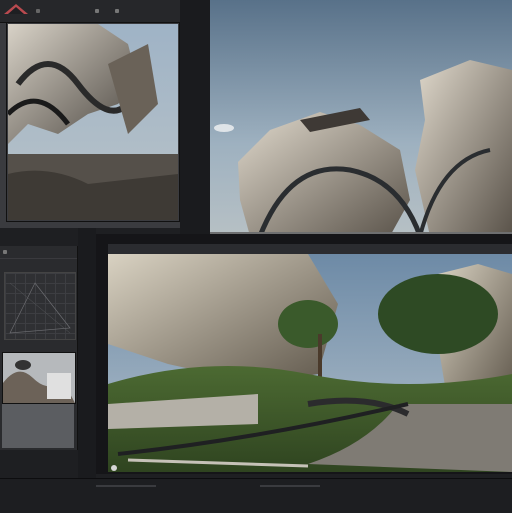 The height and width of the screenshot is (513, 512). What do you see at coordinates (114, 468) in the screenshot?
I see `play-icon` at bounding box center [114, 468].